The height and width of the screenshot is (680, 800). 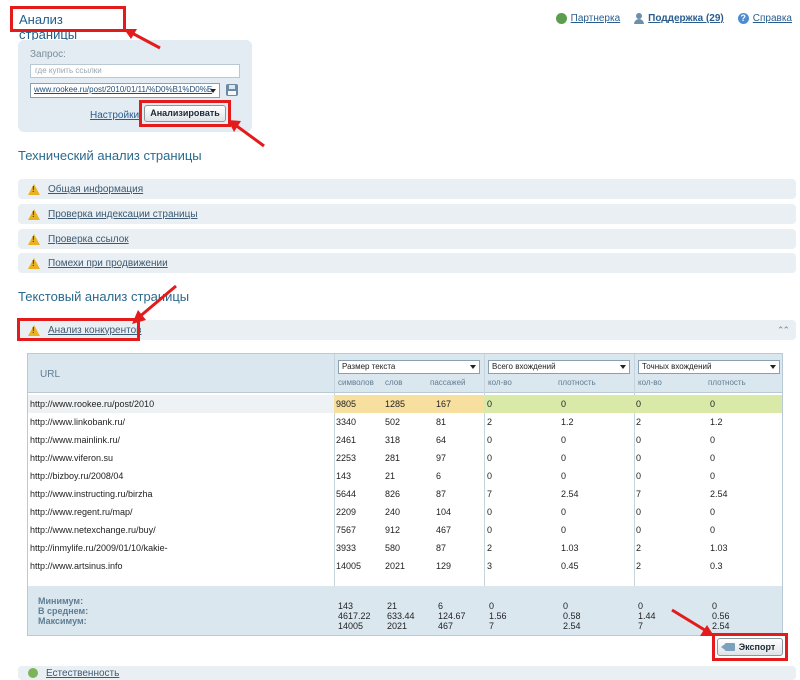 What do you see at coordinates (444, 512) in the screenshot?
I see `row-passages: 104` at bounding box center [444, 512].